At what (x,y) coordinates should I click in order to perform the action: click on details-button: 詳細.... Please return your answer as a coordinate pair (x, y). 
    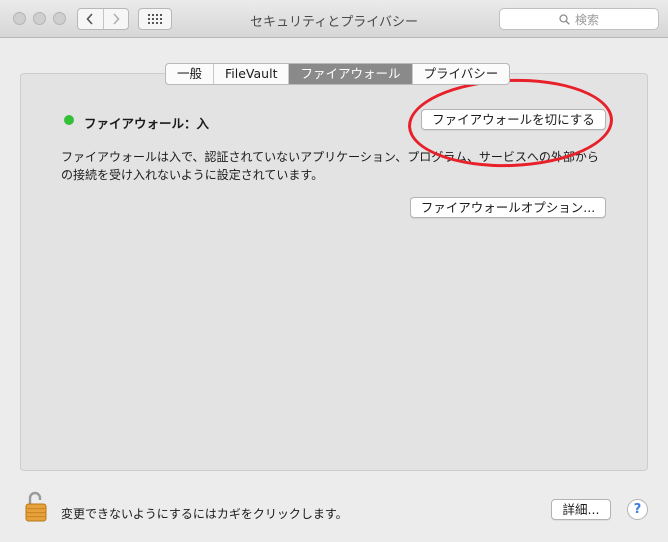
    Looking at the image, I should click on (581, 509).